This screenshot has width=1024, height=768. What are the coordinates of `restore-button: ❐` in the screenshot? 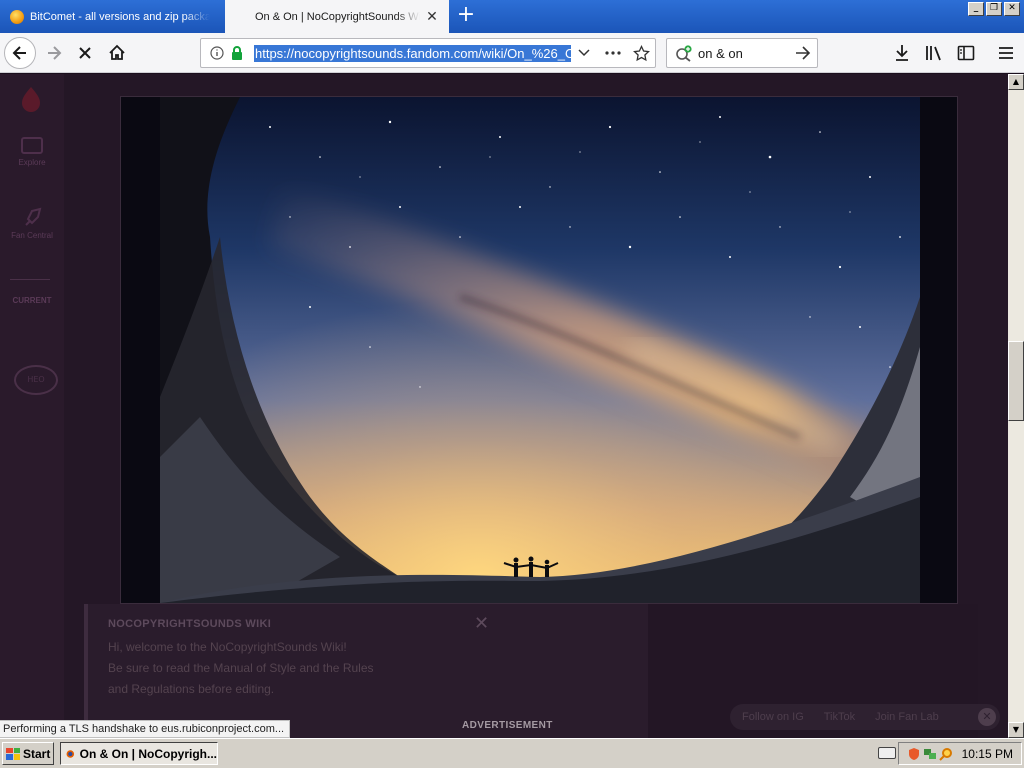 It's located at (994, 9).